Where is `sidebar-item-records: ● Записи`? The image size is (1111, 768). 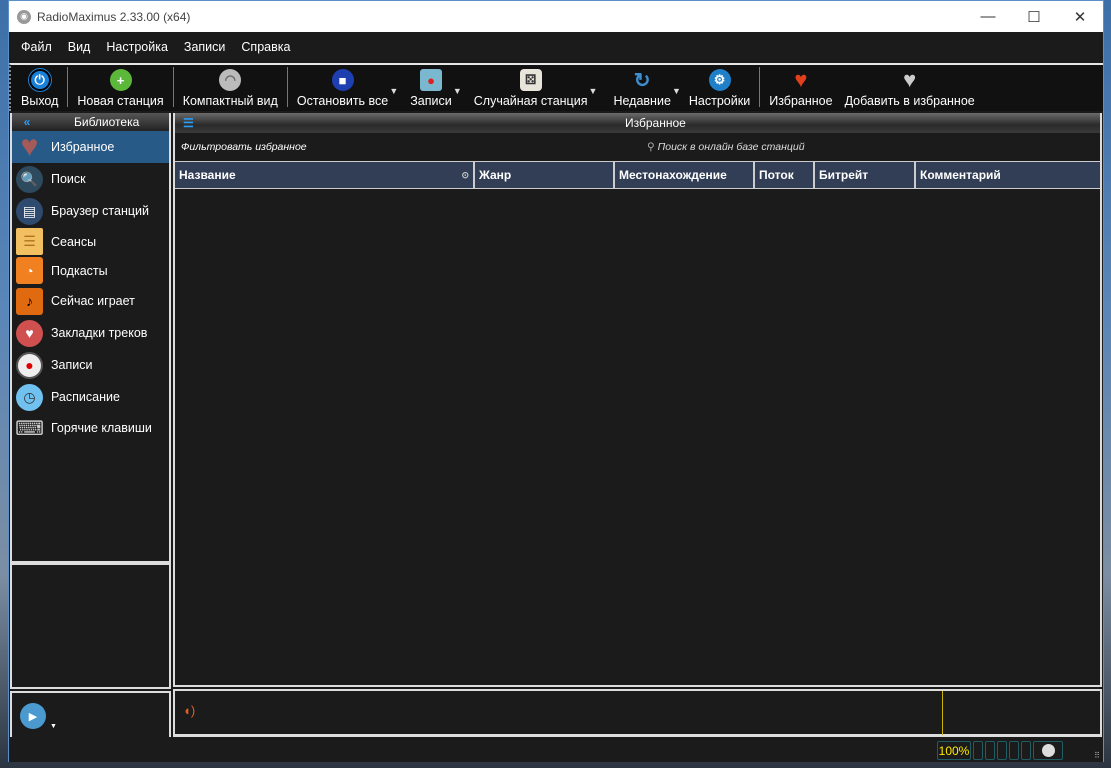 sidebar-item-records: ● Записи is located at coordinates (90, 365).